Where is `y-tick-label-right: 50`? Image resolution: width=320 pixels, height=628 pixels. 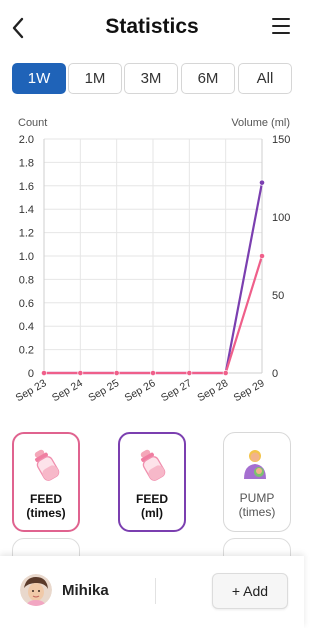
y-tick-label-right: 50 is located at coordinates (278, 296).